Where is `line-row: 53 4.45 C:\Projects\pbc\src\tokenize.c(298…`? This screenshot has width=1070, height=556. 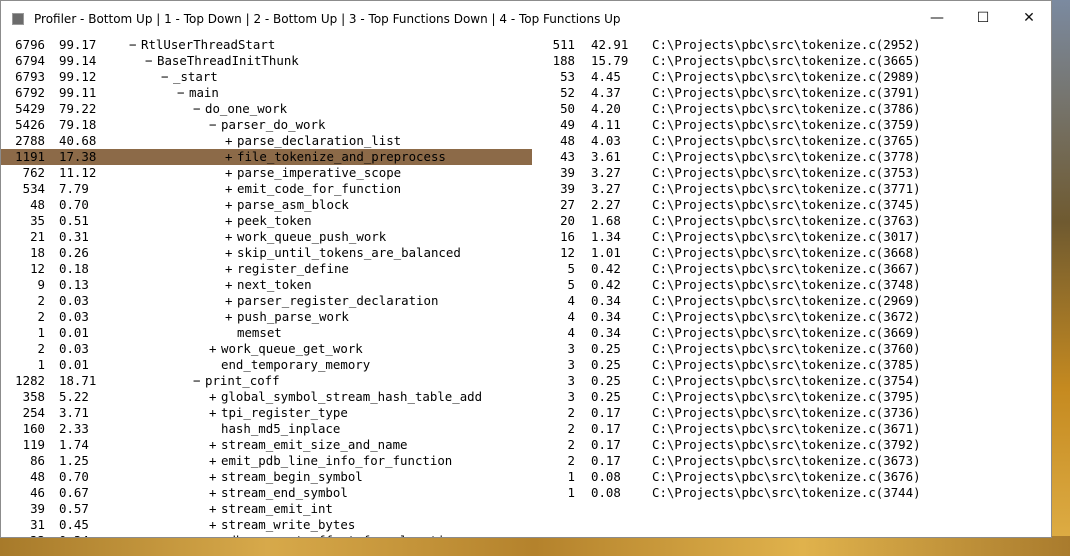
line-row: 53 4.45 C:\Projects\pbc\src\tokenize.c(298… is located at coordinates (526, 77).